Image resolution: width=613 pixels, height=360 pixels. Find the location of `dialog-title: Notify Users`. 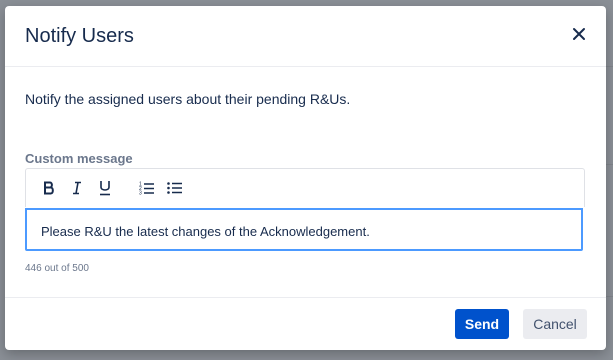

dialog-title: Notify Users is located at coordinates (79, 36).